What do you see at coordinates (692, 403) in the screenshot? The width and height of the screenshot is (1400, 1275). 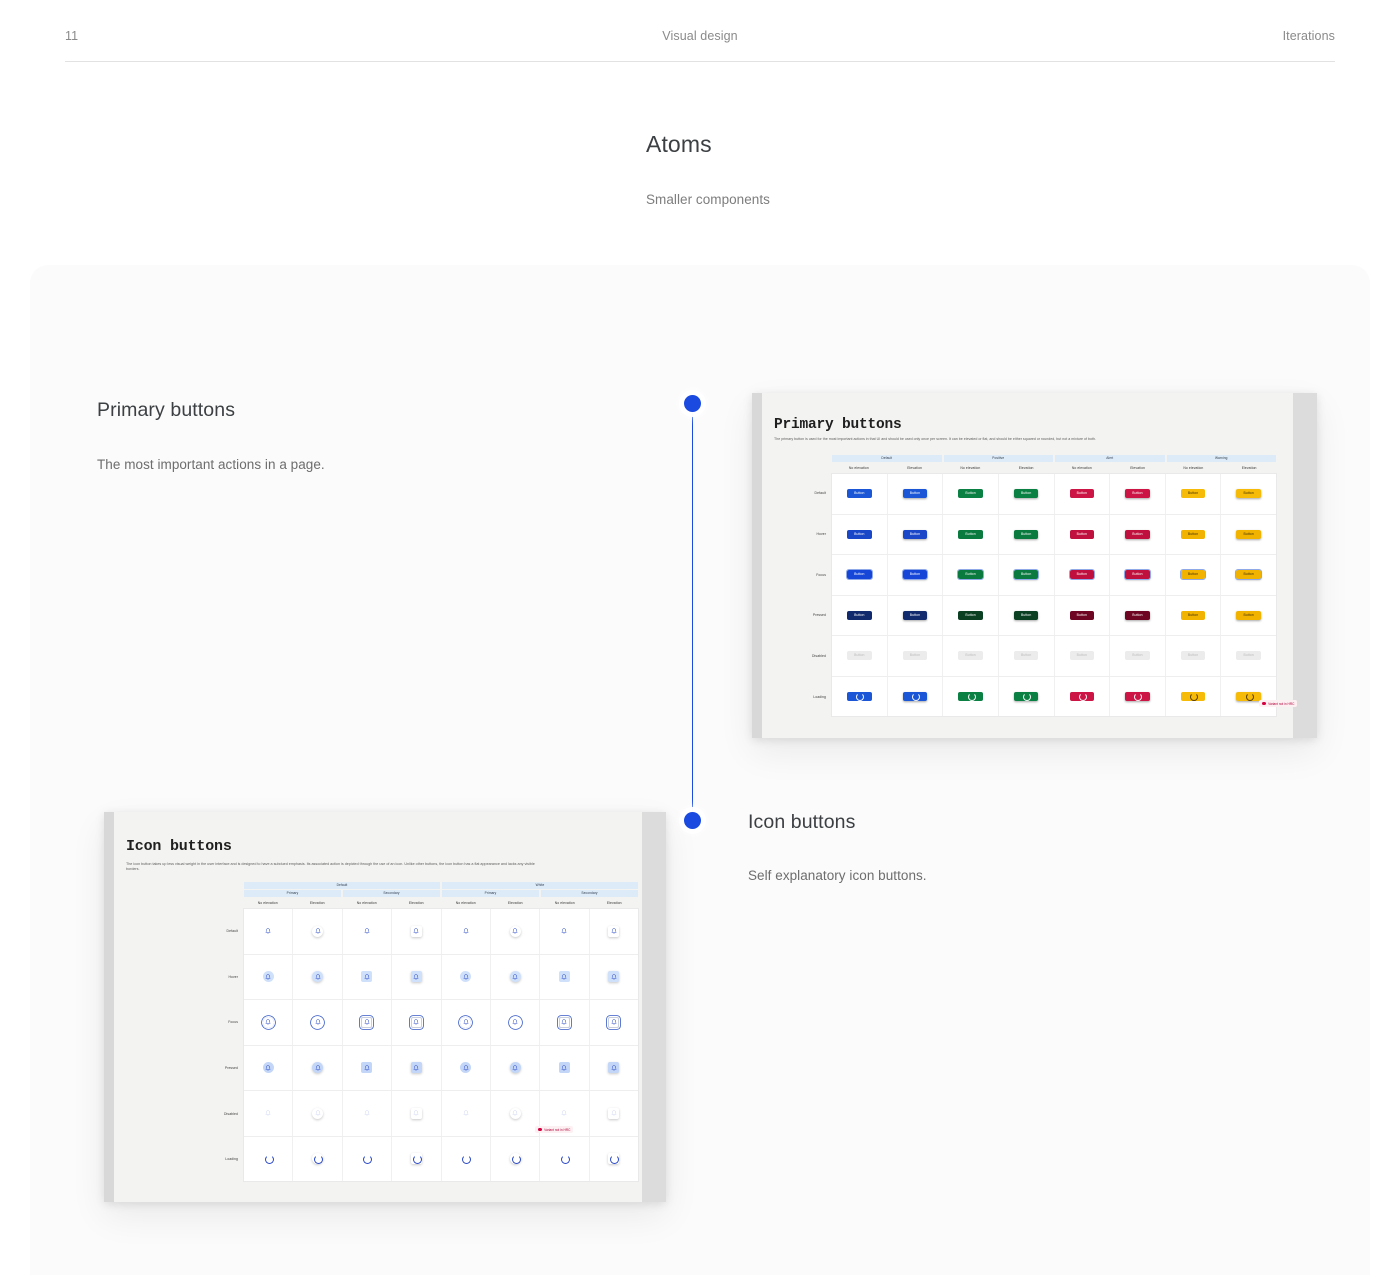 I see `timeline-dot-primary-buttons` at bounding box center [692, 403].